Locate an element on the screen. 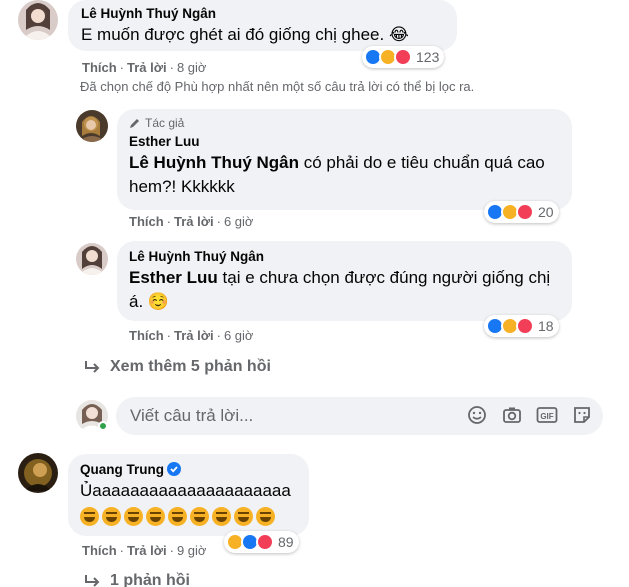 The height and width of the screenshot is (587, 629). comment-actions: Thích · Trả lời · 8 giờ is located at coordinates (144, 67).